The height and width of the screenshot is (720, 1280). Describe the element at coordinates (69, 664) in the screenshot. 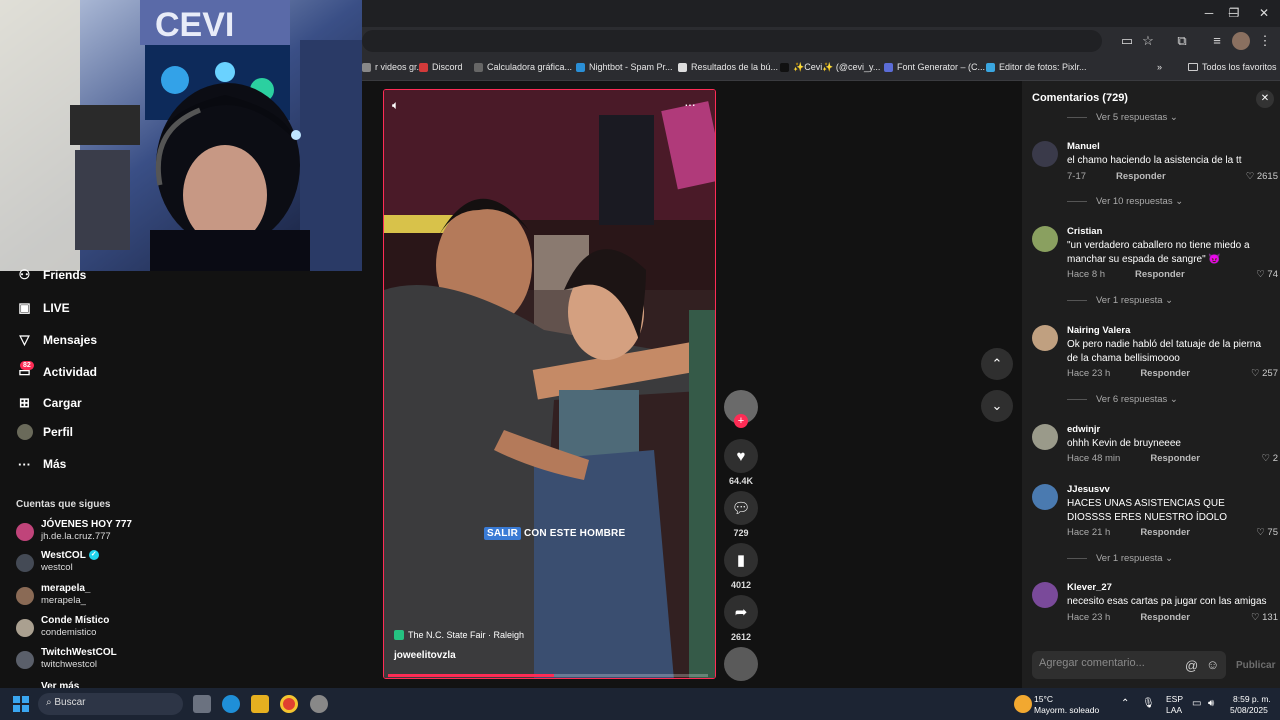

I see `account-handle: twitchwestcol` at that location.